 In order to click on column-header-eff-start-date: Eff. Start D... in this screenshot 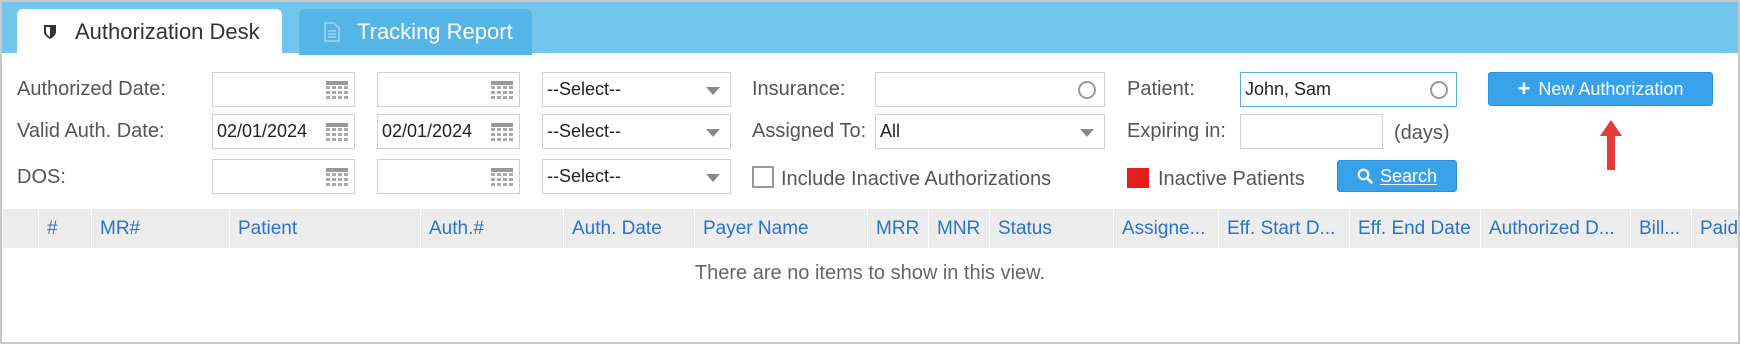, I will do `click(1283, 228)`.